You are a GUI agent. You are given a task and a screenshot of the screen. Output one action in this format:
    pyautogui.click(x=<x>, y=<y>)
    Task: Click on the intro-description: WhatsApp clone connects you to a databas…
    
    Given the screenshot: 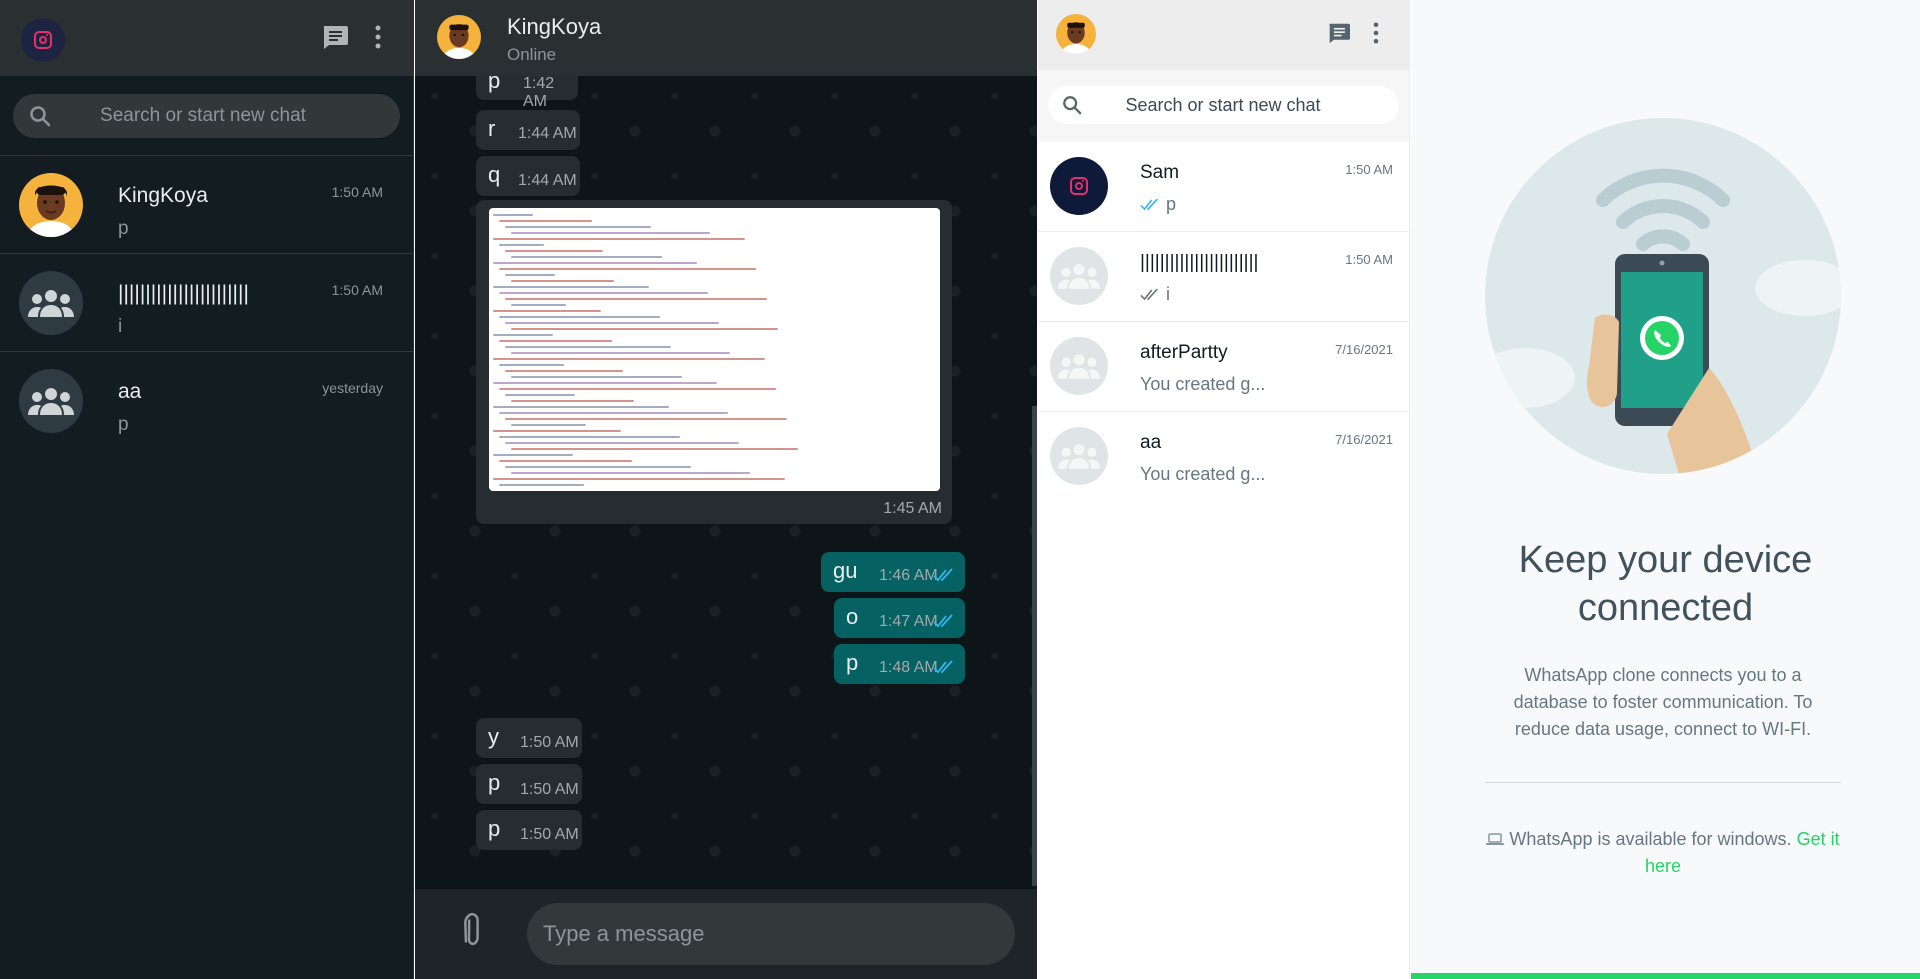 What is the action you would take?
    pyautogui.click(x=1663, y=702)
    